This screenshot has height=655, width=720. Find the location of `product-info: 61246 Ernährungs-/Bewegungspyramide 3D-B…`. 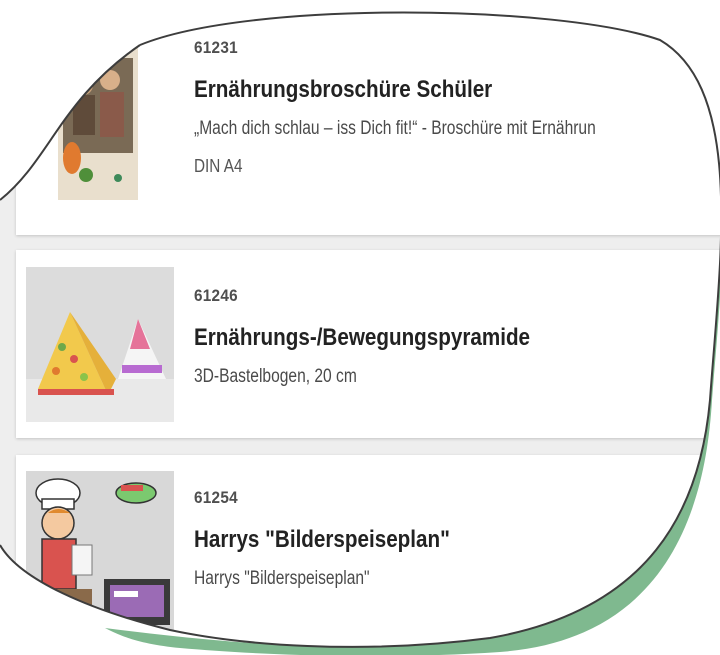

product-info: 61246 Ernährungs-/Bewegungspyramide 3D-B… is located at coordinates (457, 337).